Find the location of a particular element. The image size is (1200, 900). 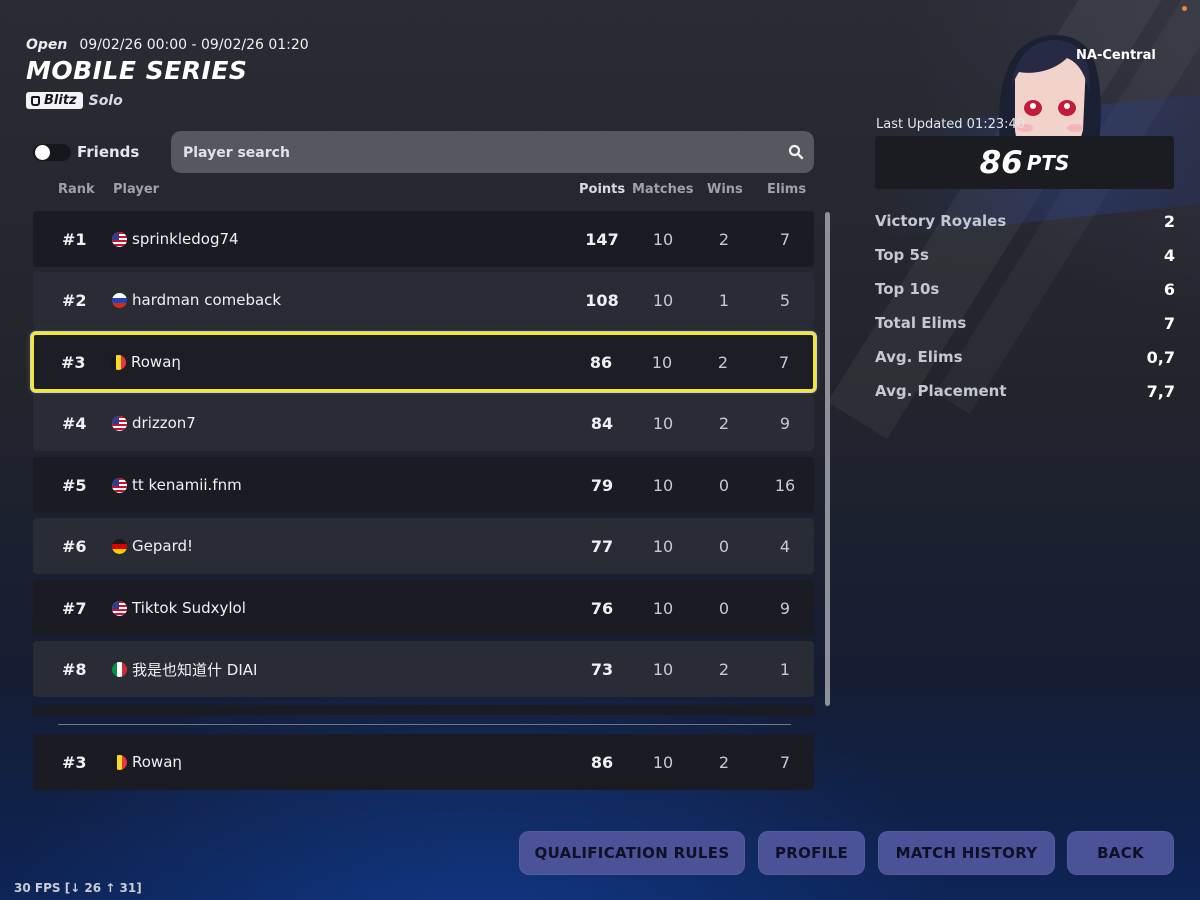

friends-toggle is located at coordinates (52, 152).